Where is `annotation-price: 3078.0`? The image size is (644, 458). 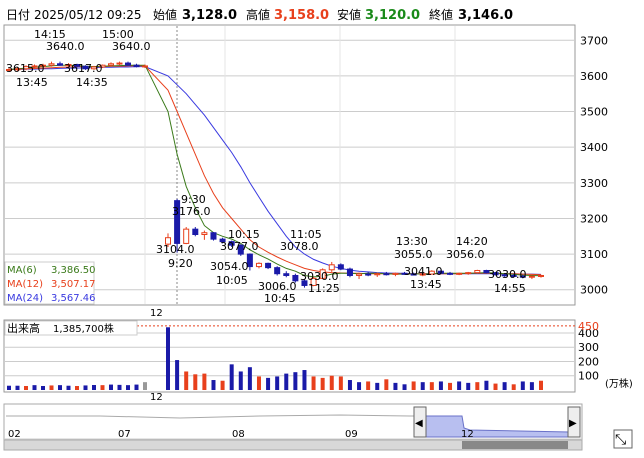
annotation-price: 3078.0 is located at coordinates (299, 246).